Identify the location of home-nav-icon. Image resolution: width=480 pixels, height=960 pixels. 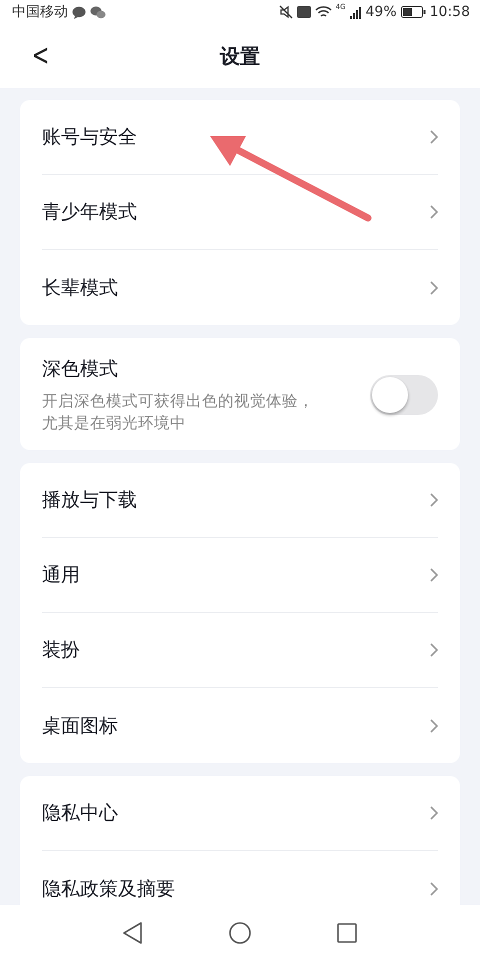
(240, 933).